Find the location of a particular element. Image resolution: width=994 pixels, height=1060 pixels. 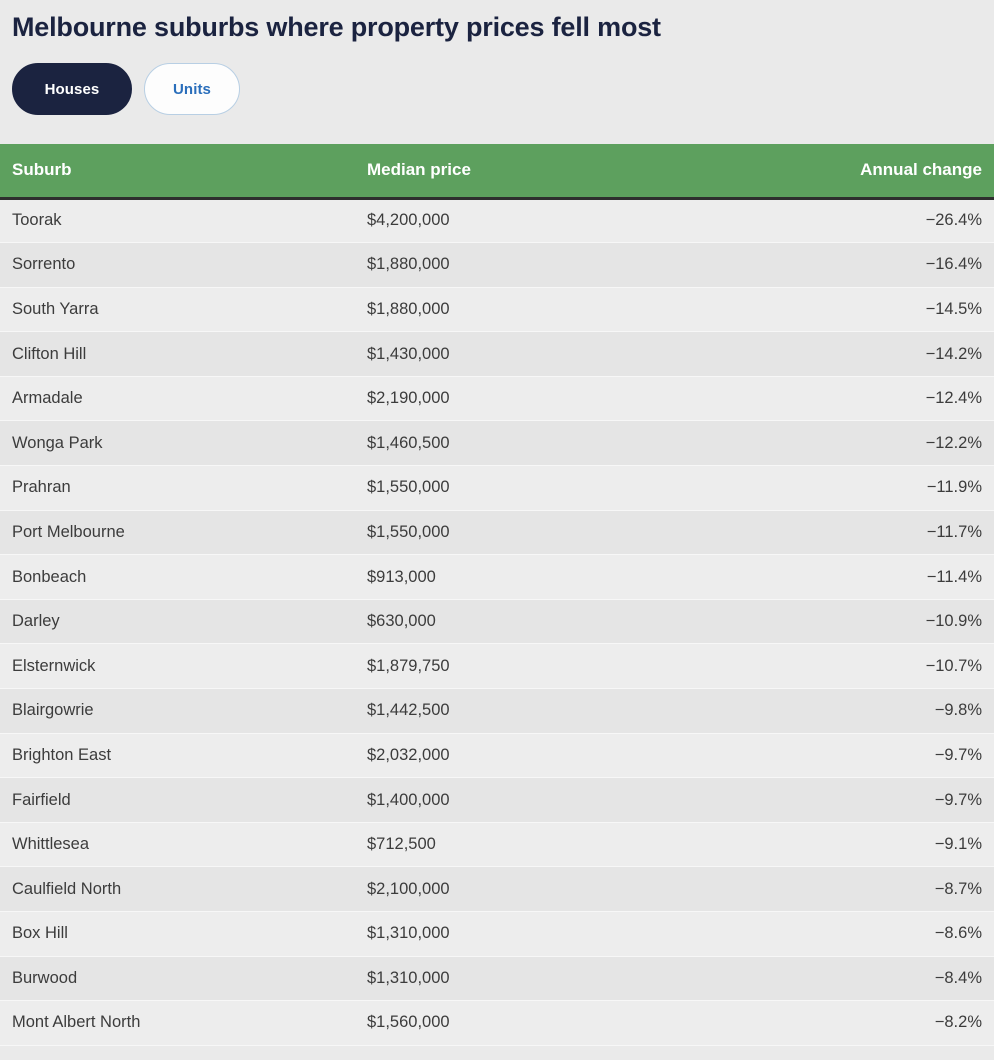

cell-median-price: $2,190,000 is located at coordinates (567, 399).